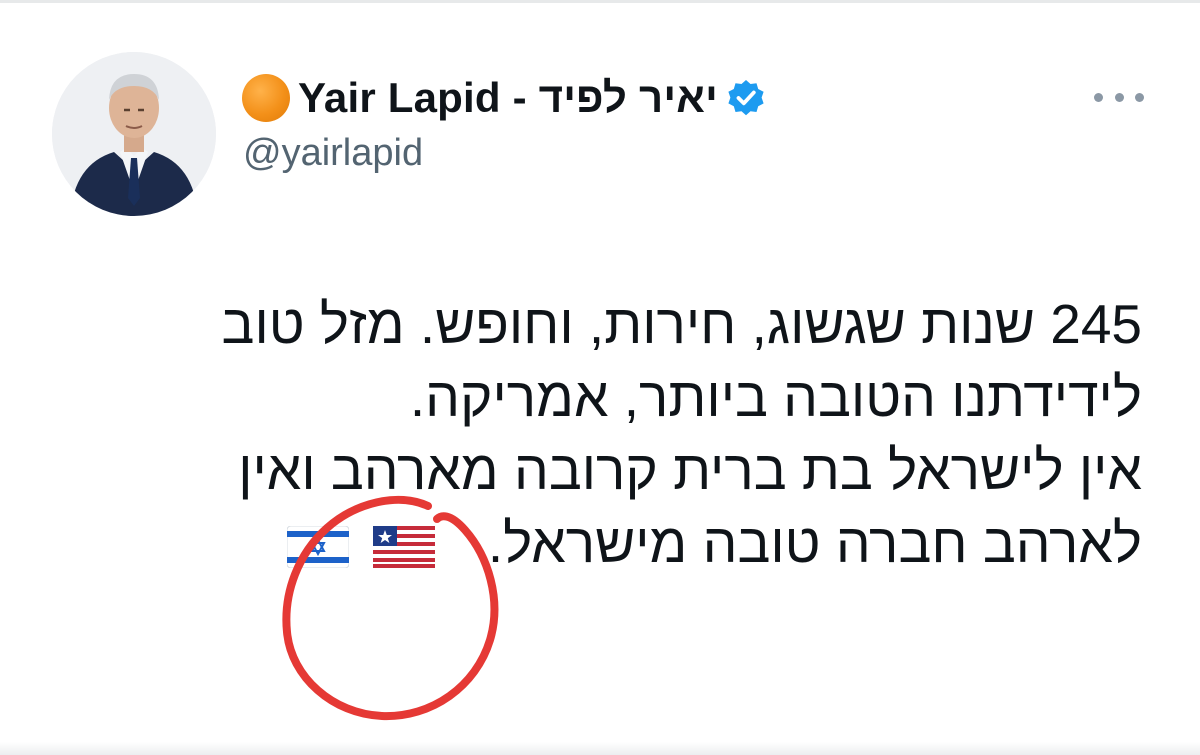  What do you see at coordinates (266, 98) in the screenshot?
I see `orange-circle-icon` at bounding box center [266, 98].